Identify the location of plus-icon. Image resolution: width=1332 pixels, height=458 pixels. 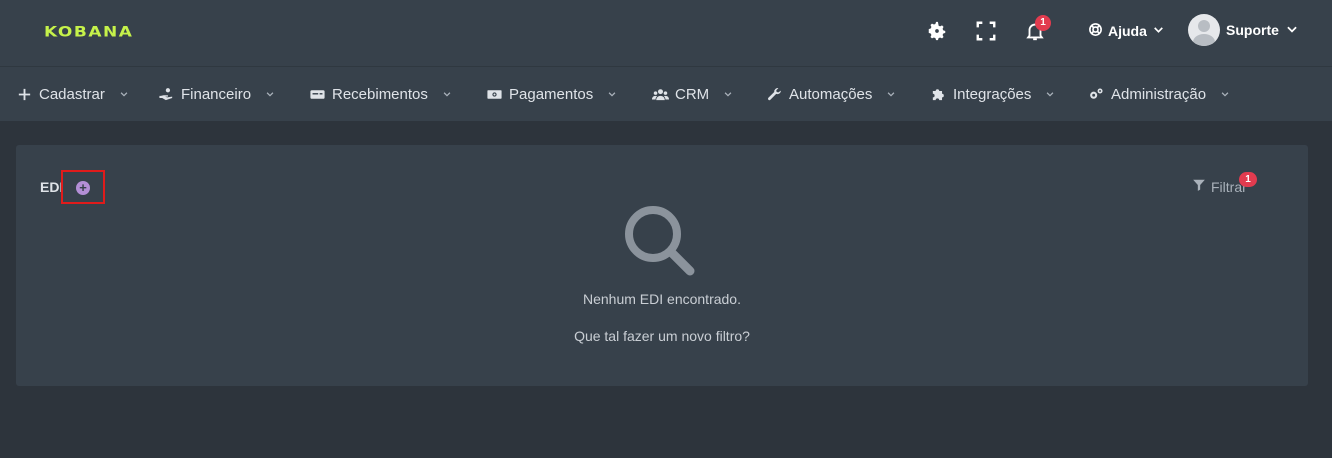
(24, 94).